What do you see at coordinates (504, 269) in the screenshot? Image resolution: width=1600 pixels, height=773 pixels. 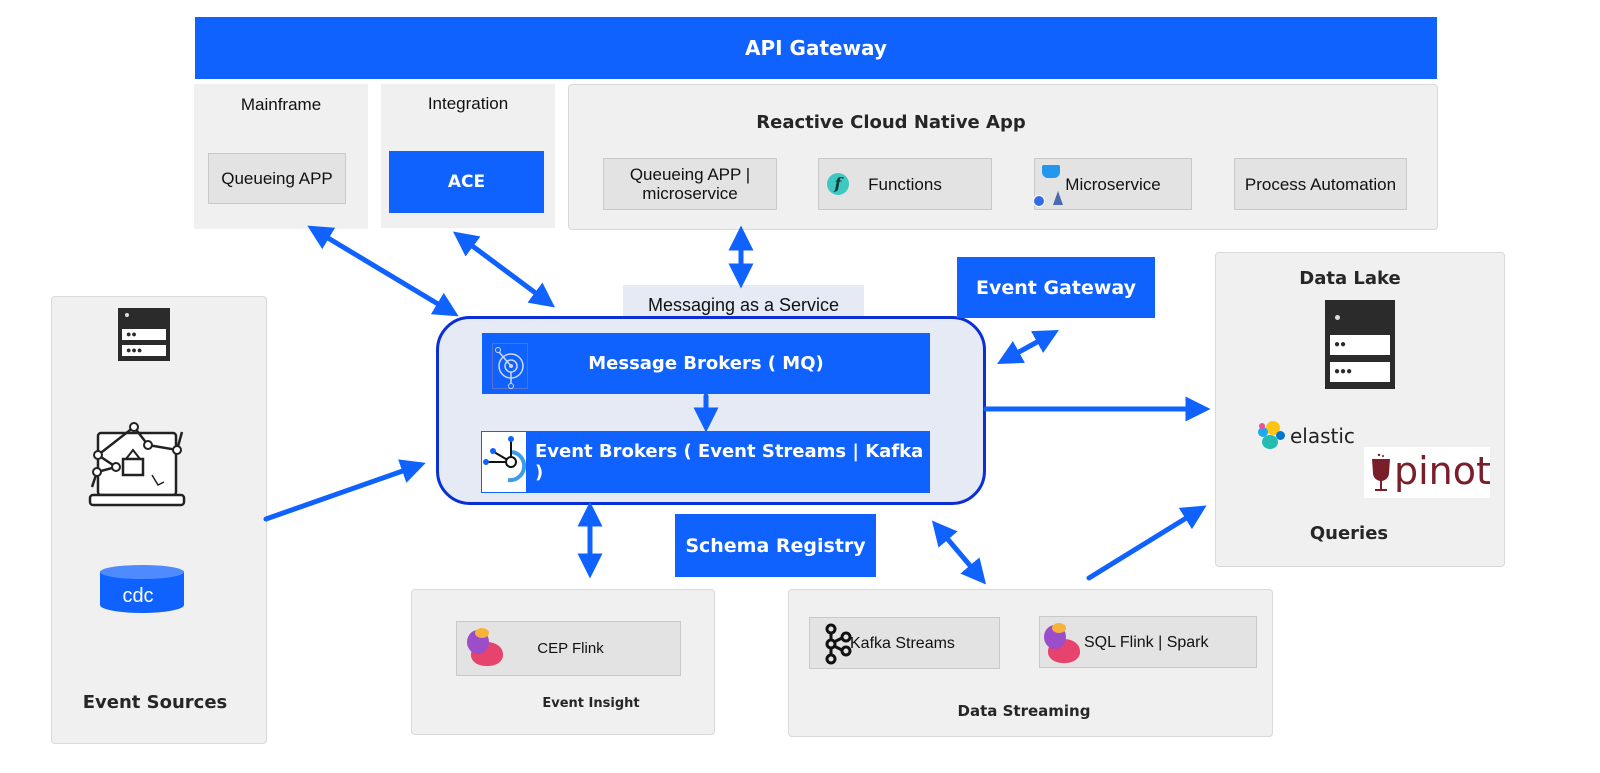 I see `arrow-integration-messaging` at bounding box center [504, 269].